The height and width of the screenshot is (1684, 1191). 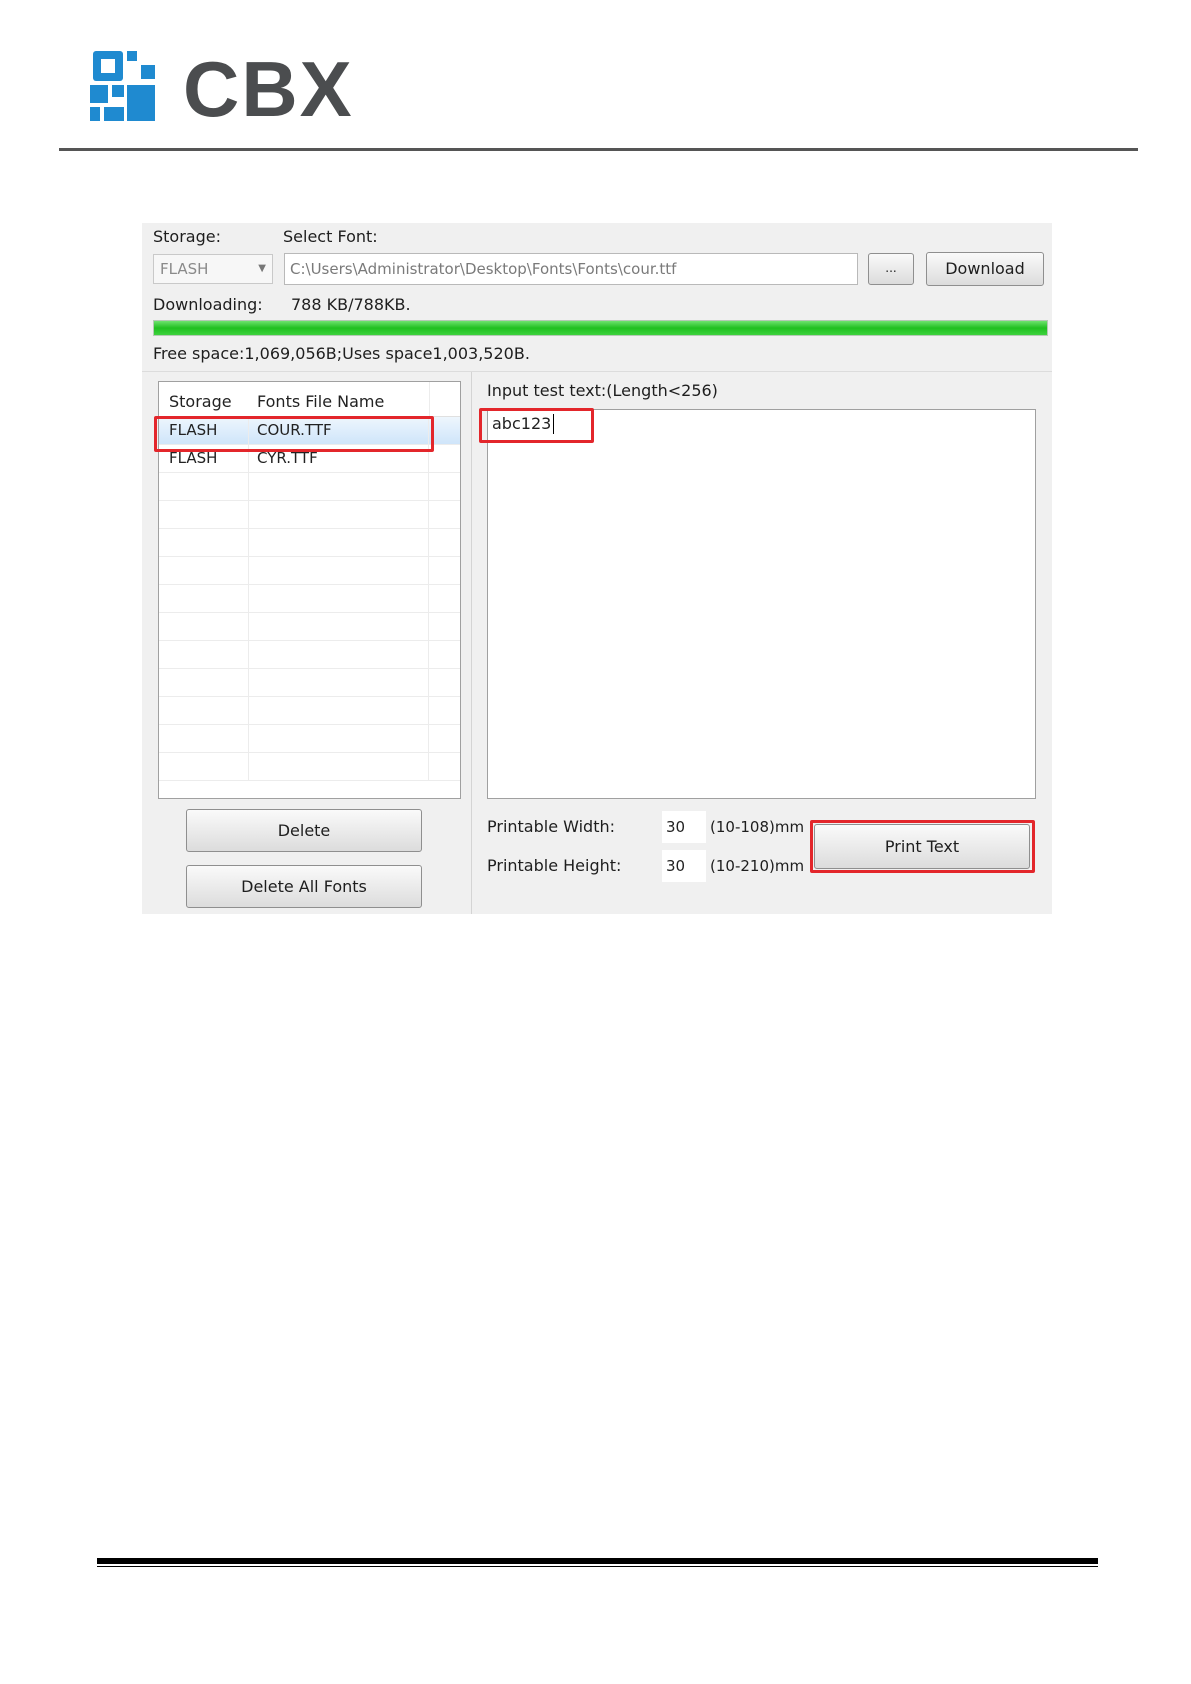 I want to click on brand-logo-text: CBX, so click(x=268, y=89).